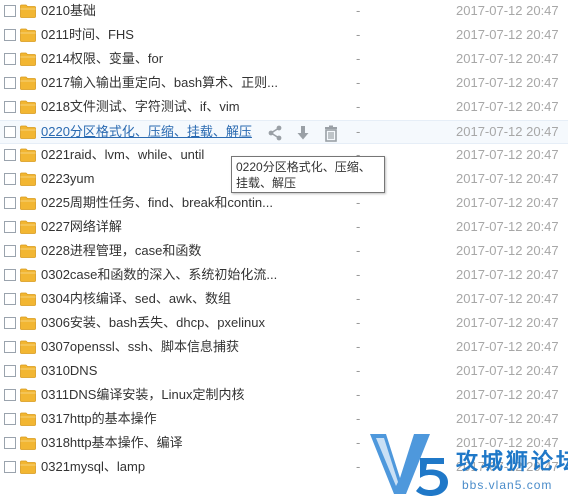 This screenshot has height=499, width=568. What do you see at coordinates (284, 372) in the screenshot?
I see `file-row: 0310DNS - 2017-07-12 20:47` at bounding box center [284, 372].